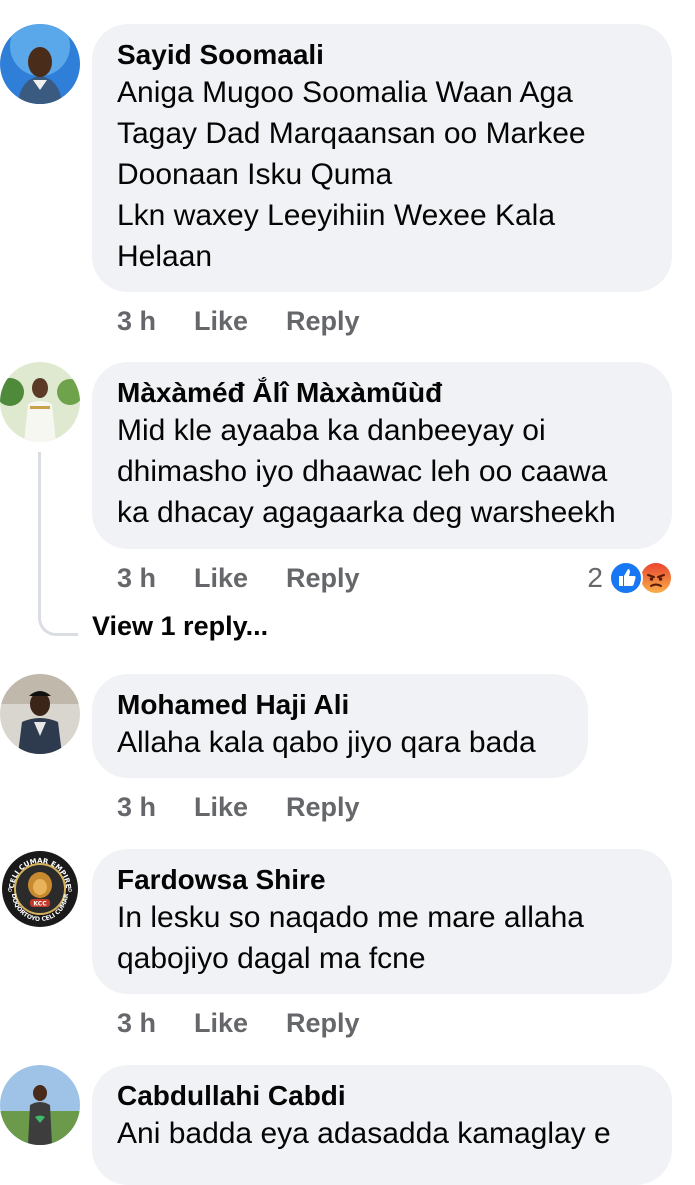 The image size is (695, 1185). Describe the element at coordinates (381, 393) in the screenshot. I see `comment-author: Màxàméđ Ắlî Màxàmũùđ` at that location.